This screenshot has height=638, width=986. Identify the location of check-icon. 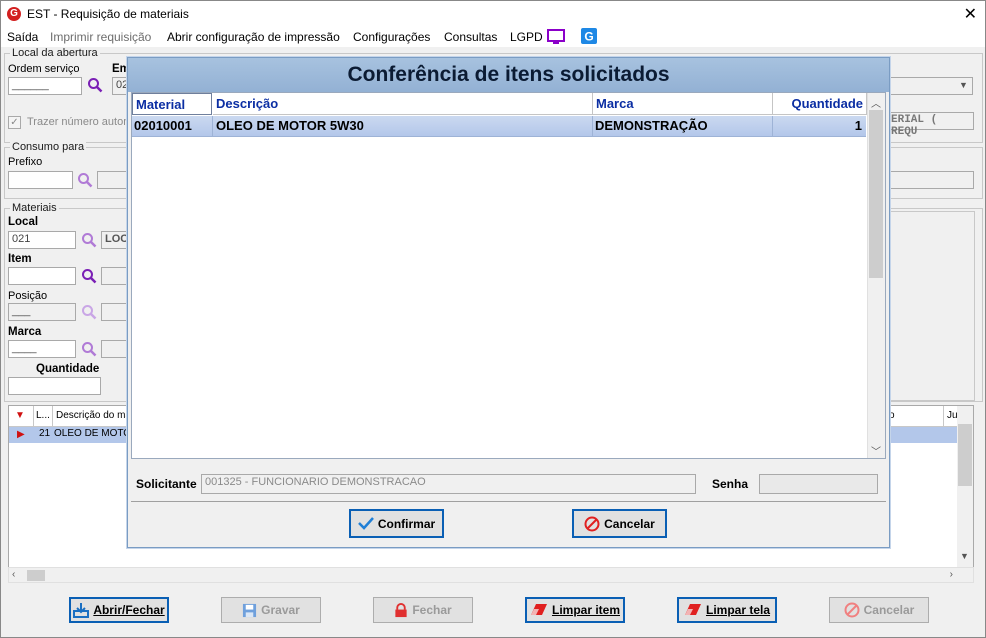
(365, 523).